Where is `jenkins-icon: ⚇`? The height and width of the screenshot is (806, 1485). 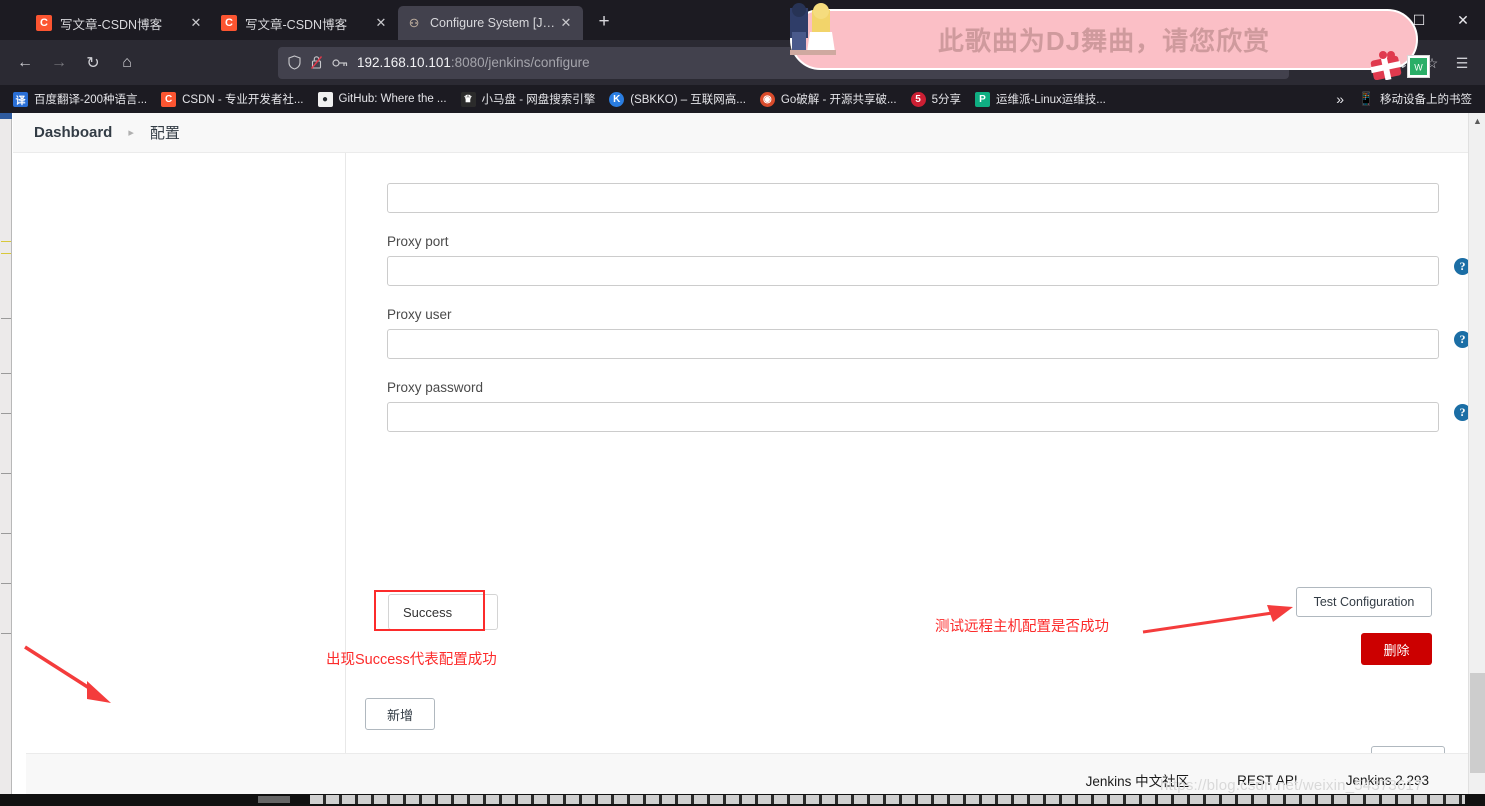
jenkins-icon: ⚇ is located at coordinates (414, 23).